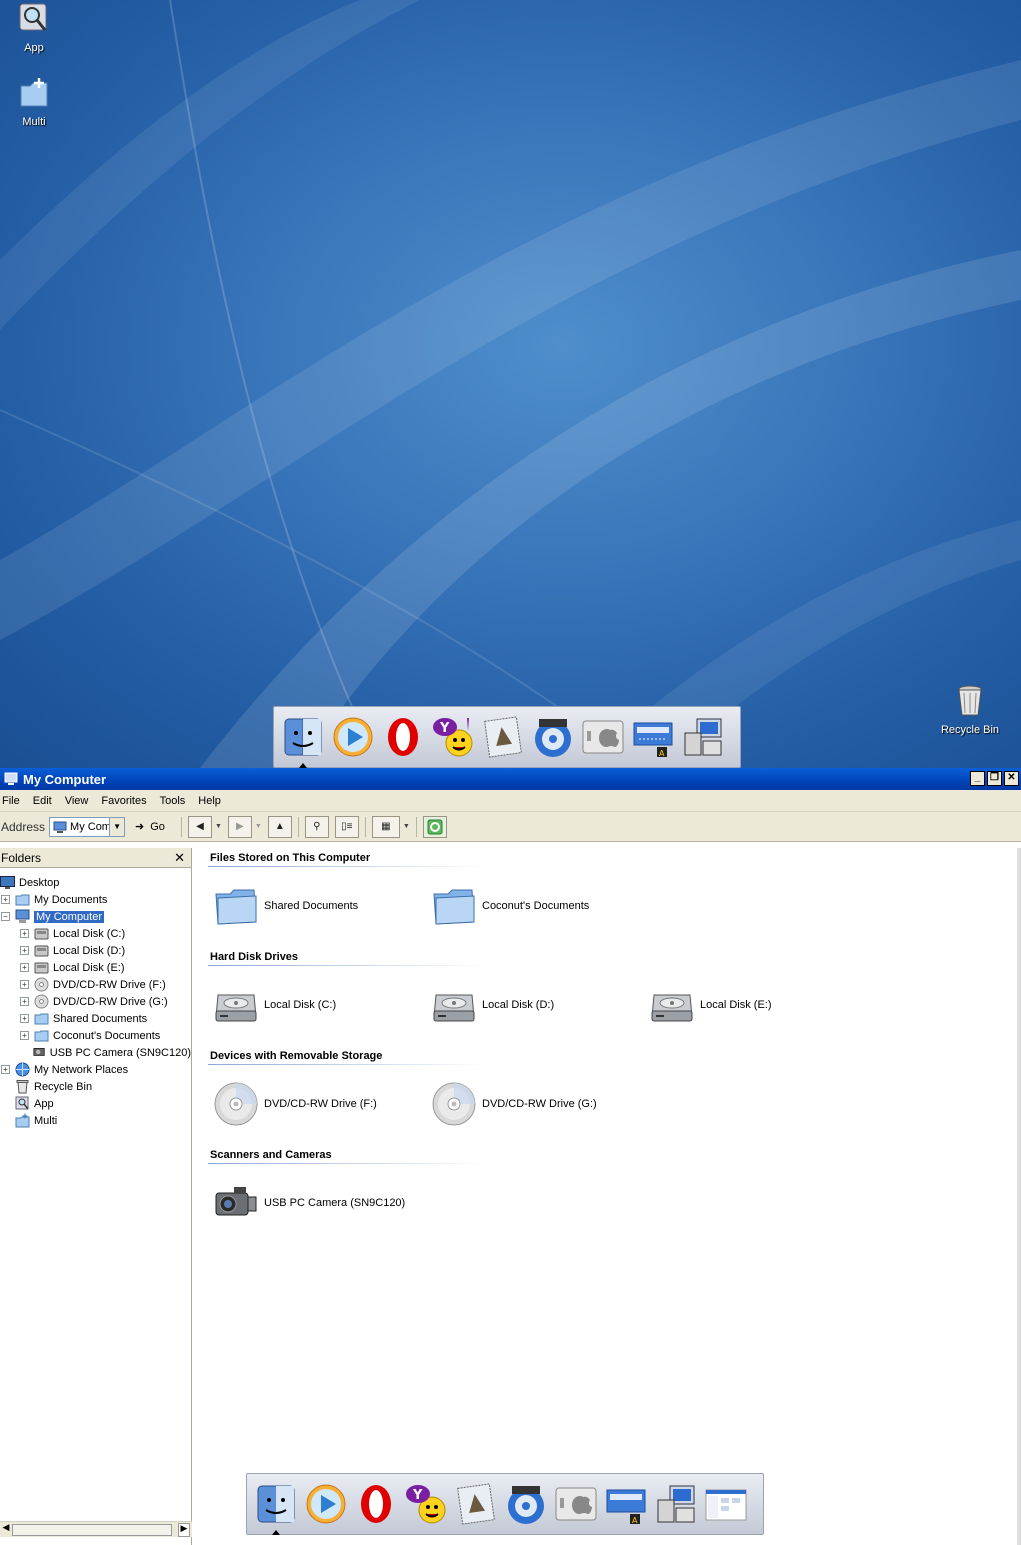 Image resolution: width=1021 pixels, height=1545 pixels. What do you see at coordinates (213, 801) in the screenshot?
I see `menu-help: Help` at bounding box center [213, 801].